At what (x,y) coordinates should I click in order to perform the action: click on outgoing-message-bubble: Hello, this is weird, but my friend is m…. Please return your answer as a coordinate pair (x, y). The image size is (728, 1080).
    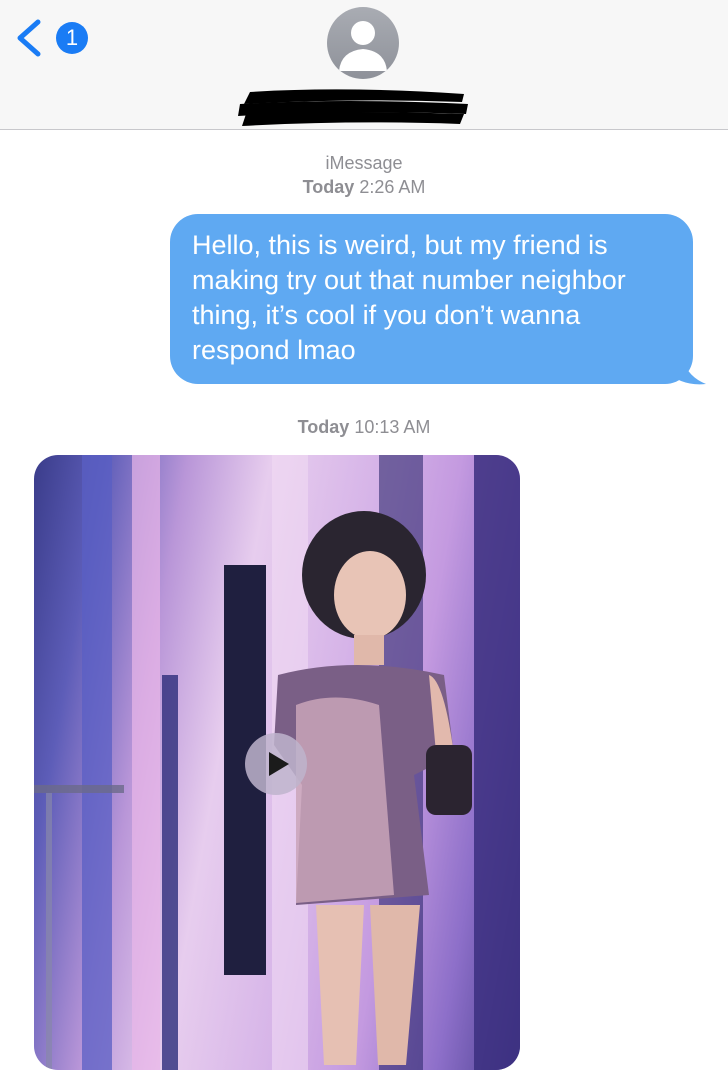
    Looking at the image, I should click on (431, 299).